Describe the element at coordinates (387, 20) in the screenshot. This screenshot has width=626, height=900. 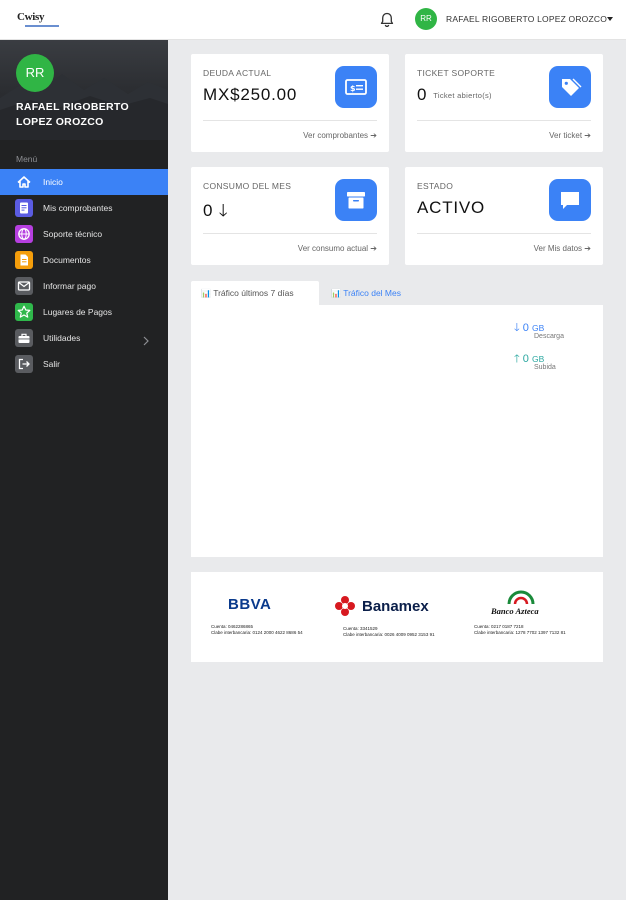
I see `bell-icon` at that location.